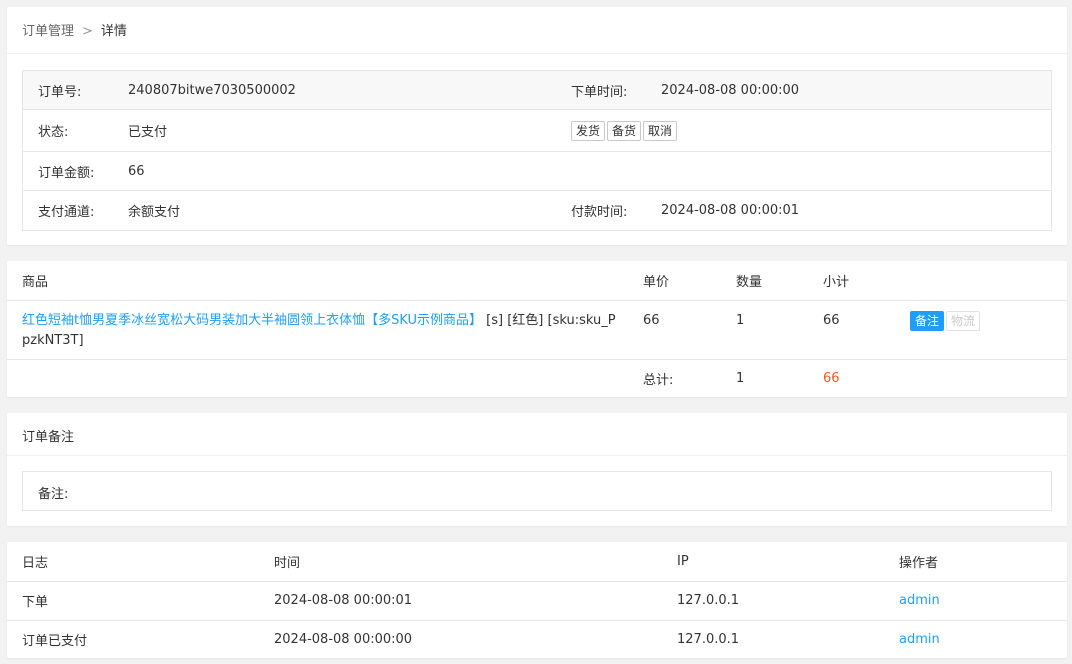 The image size is (1072, 664). I want to click on log-event: 下单, so click(35, 602).